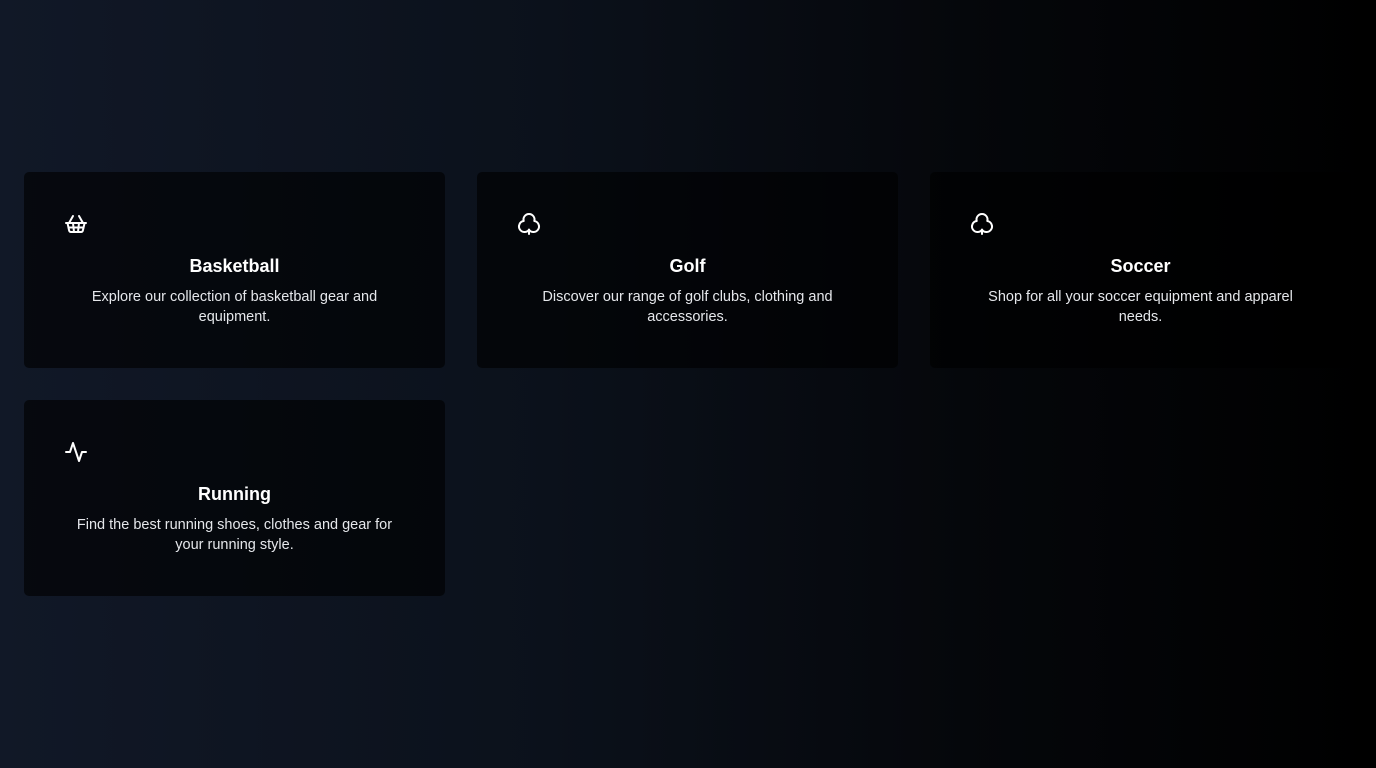  Describe the element at coordinates (234, 494) in the screenshot. I see `category-title: Running` at that location.